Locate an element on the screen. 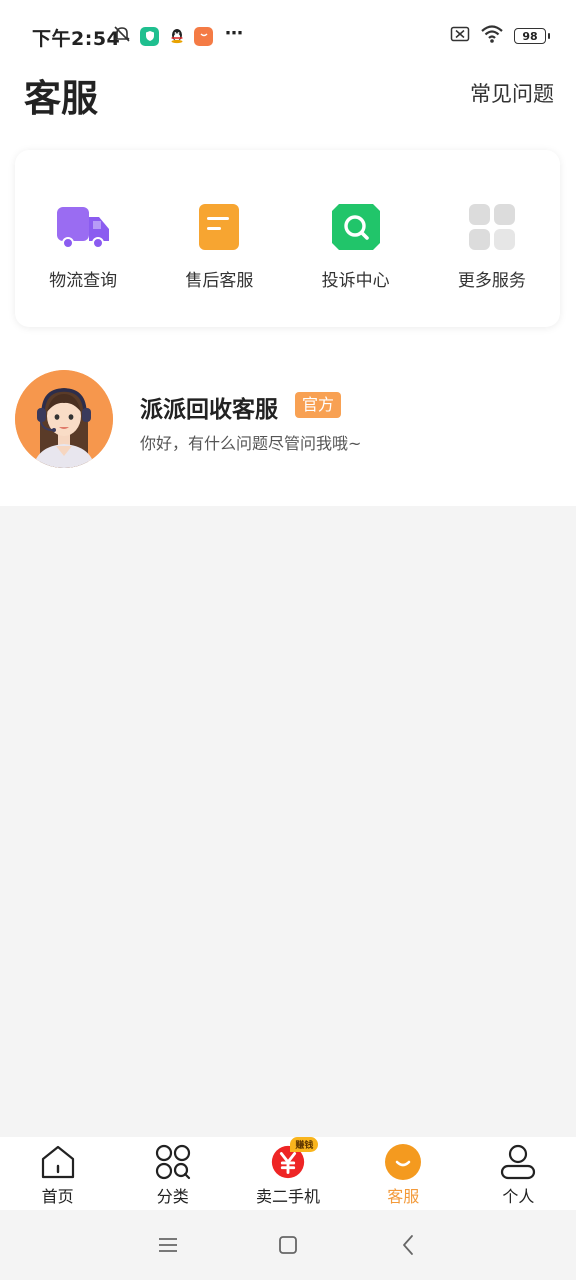 The image size is (576, 1280). status-time: 下午2:54 is located at coordinates (76, 39).